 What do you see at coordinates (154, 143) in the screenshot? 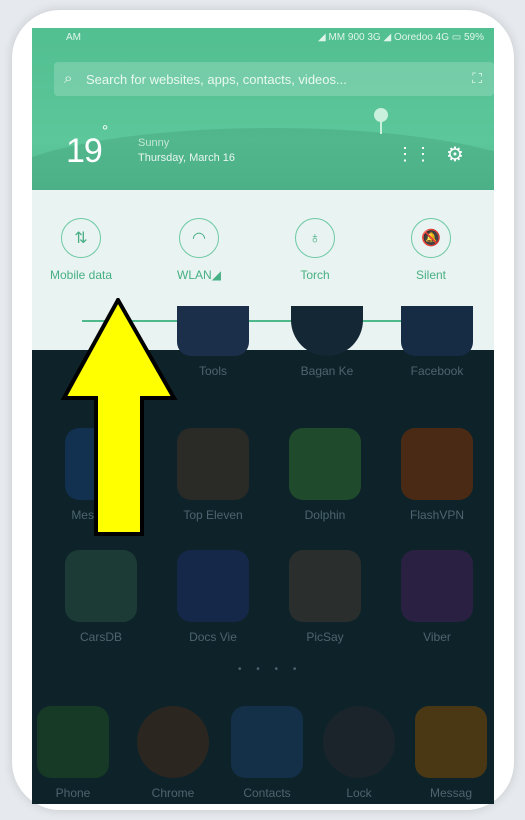
I see `weather-condition: Sunny` at bounding box center [154, 143].